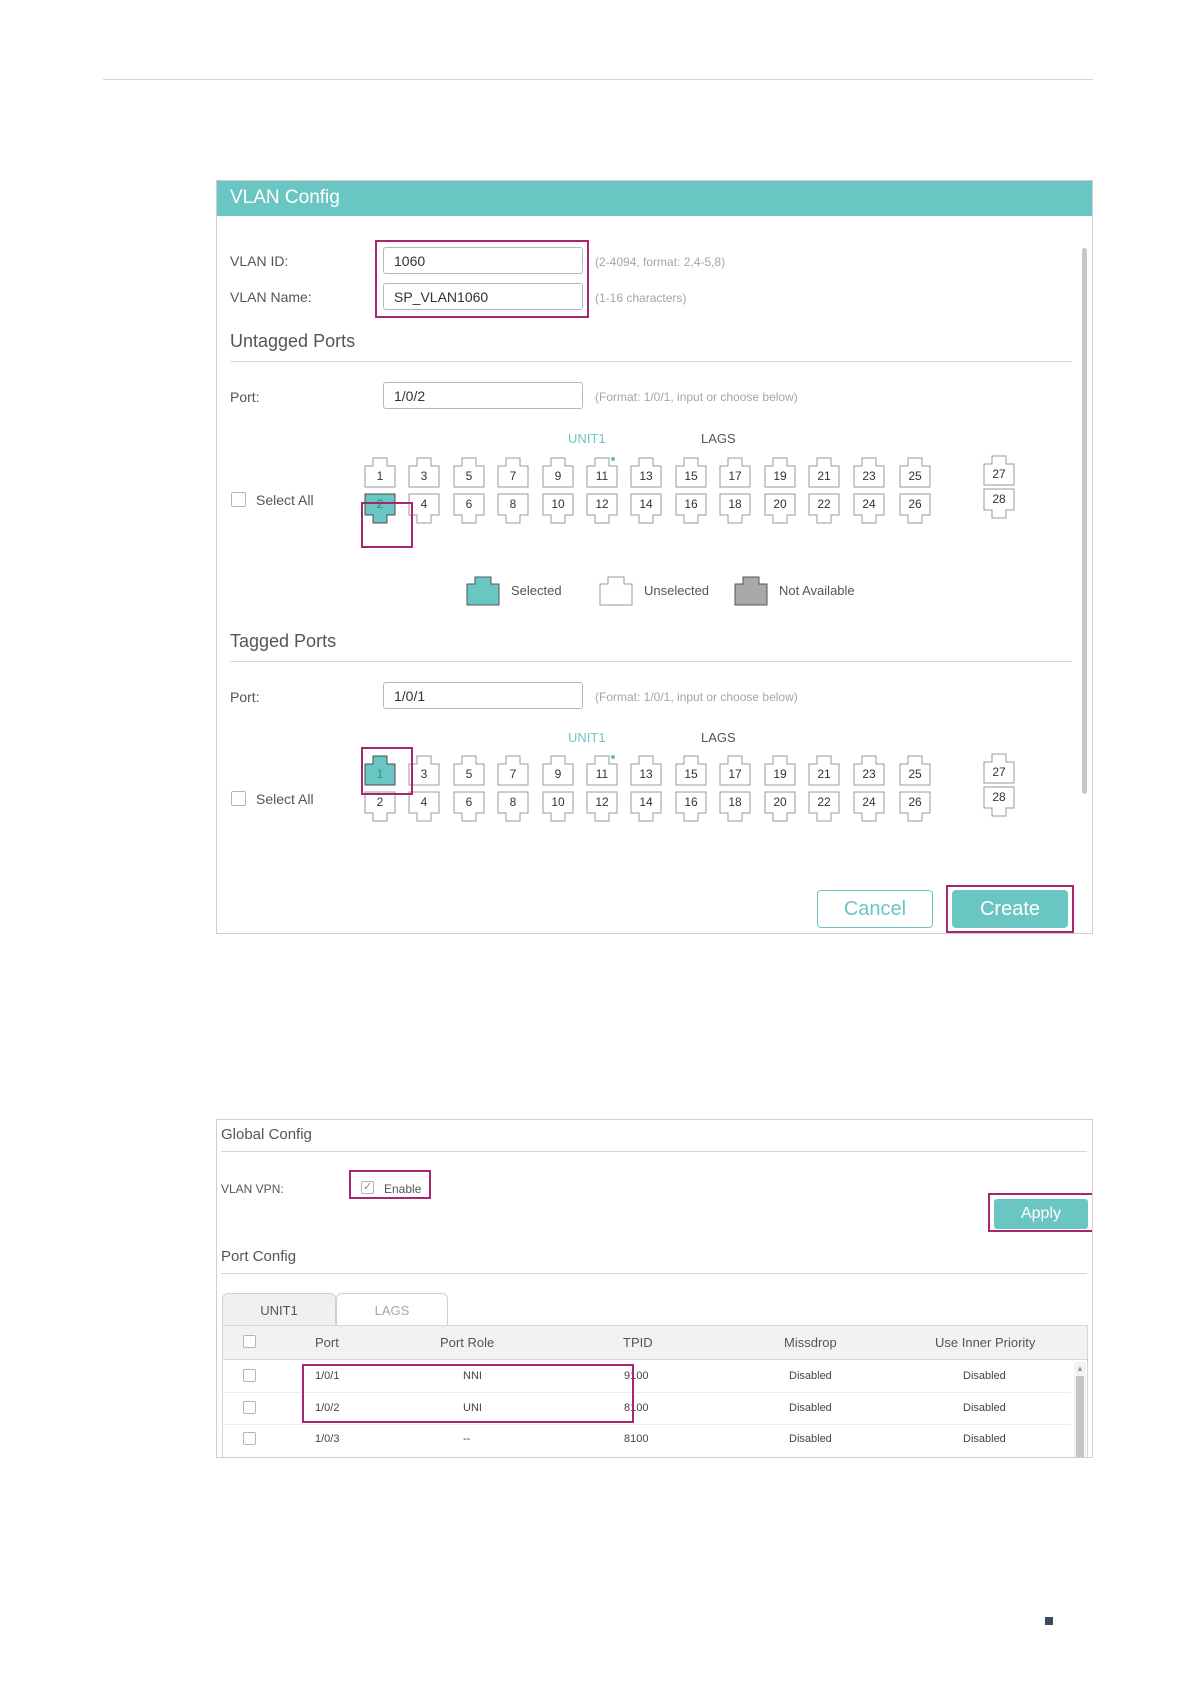  I want to click on port-number: 20, so click(780, 504).